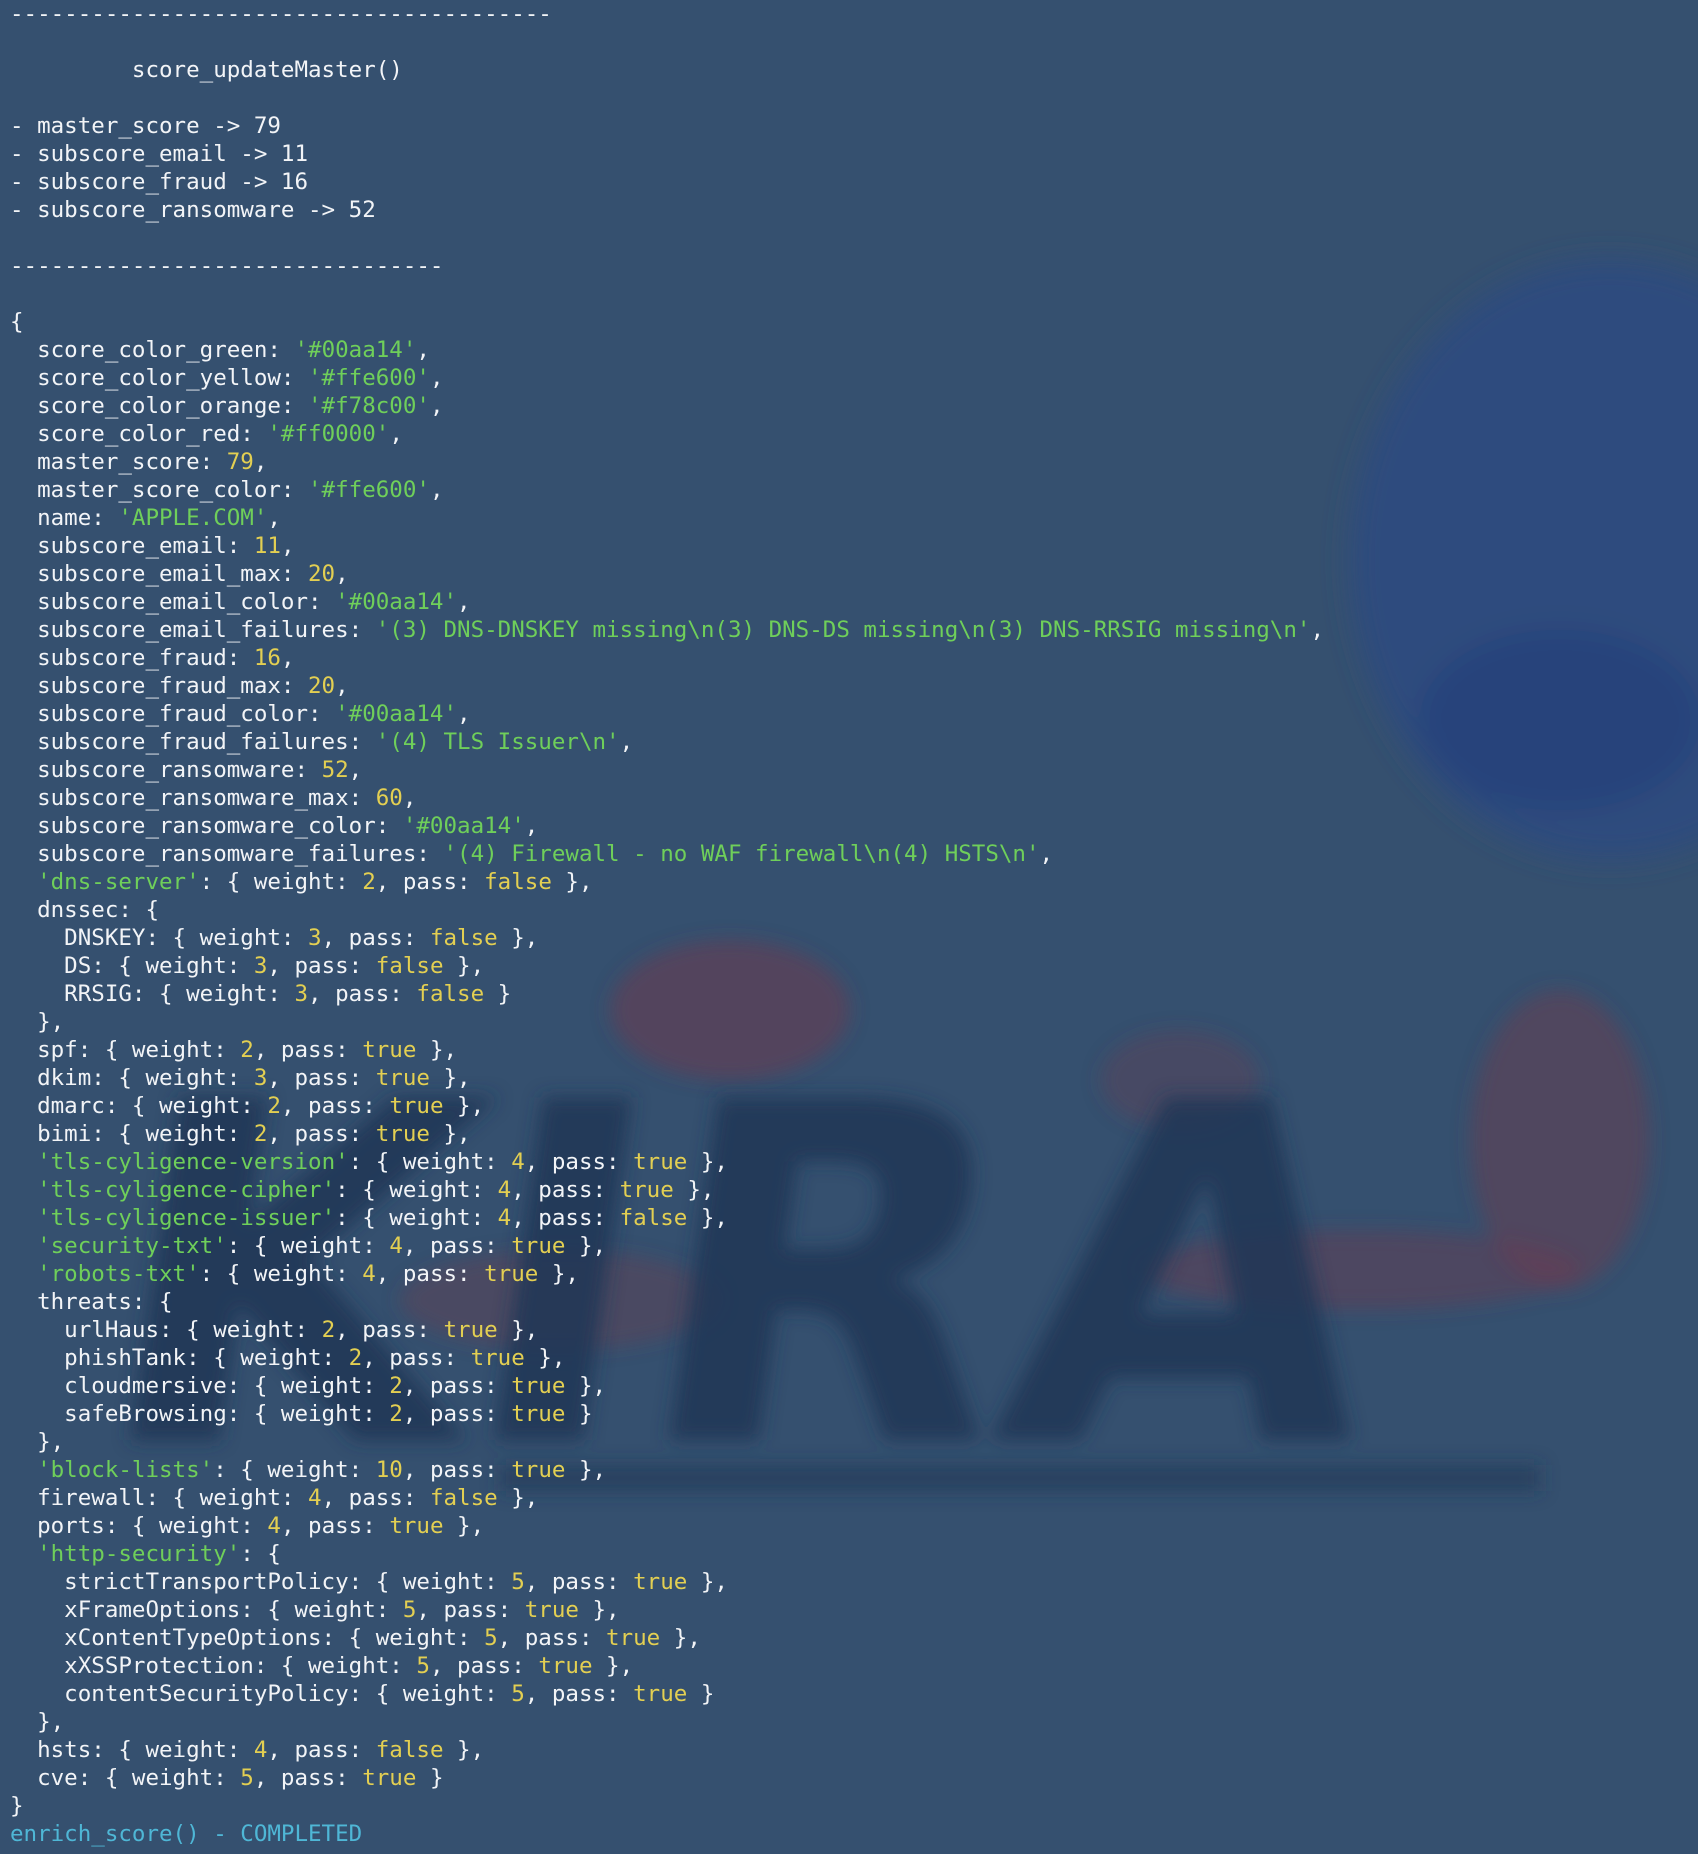  I want to click on terminal-token-num: 60, so click(389, 798).